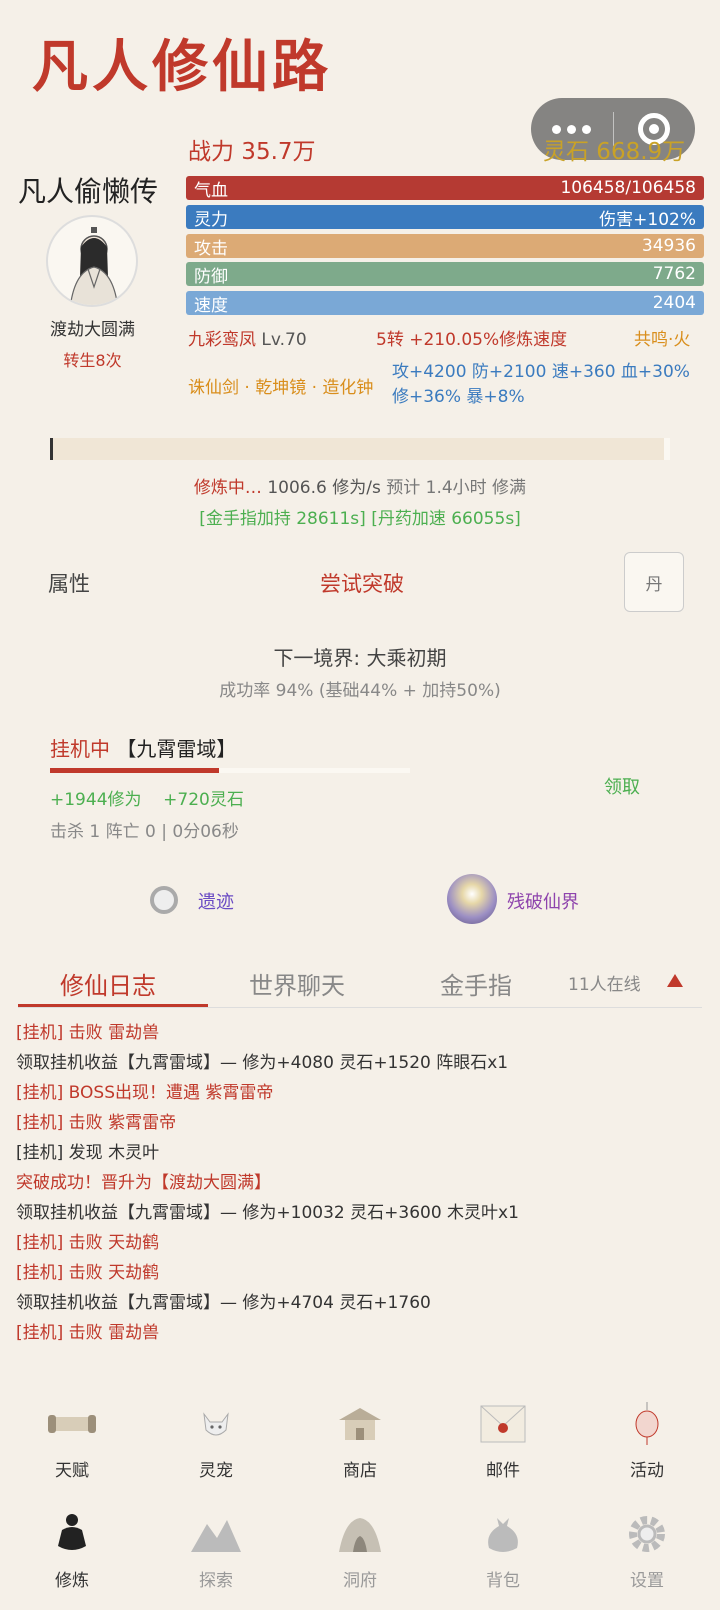 The image size is (720, 1610). I want to click on next-realm: 下一境界: 大乘初期, so click(360, 658).